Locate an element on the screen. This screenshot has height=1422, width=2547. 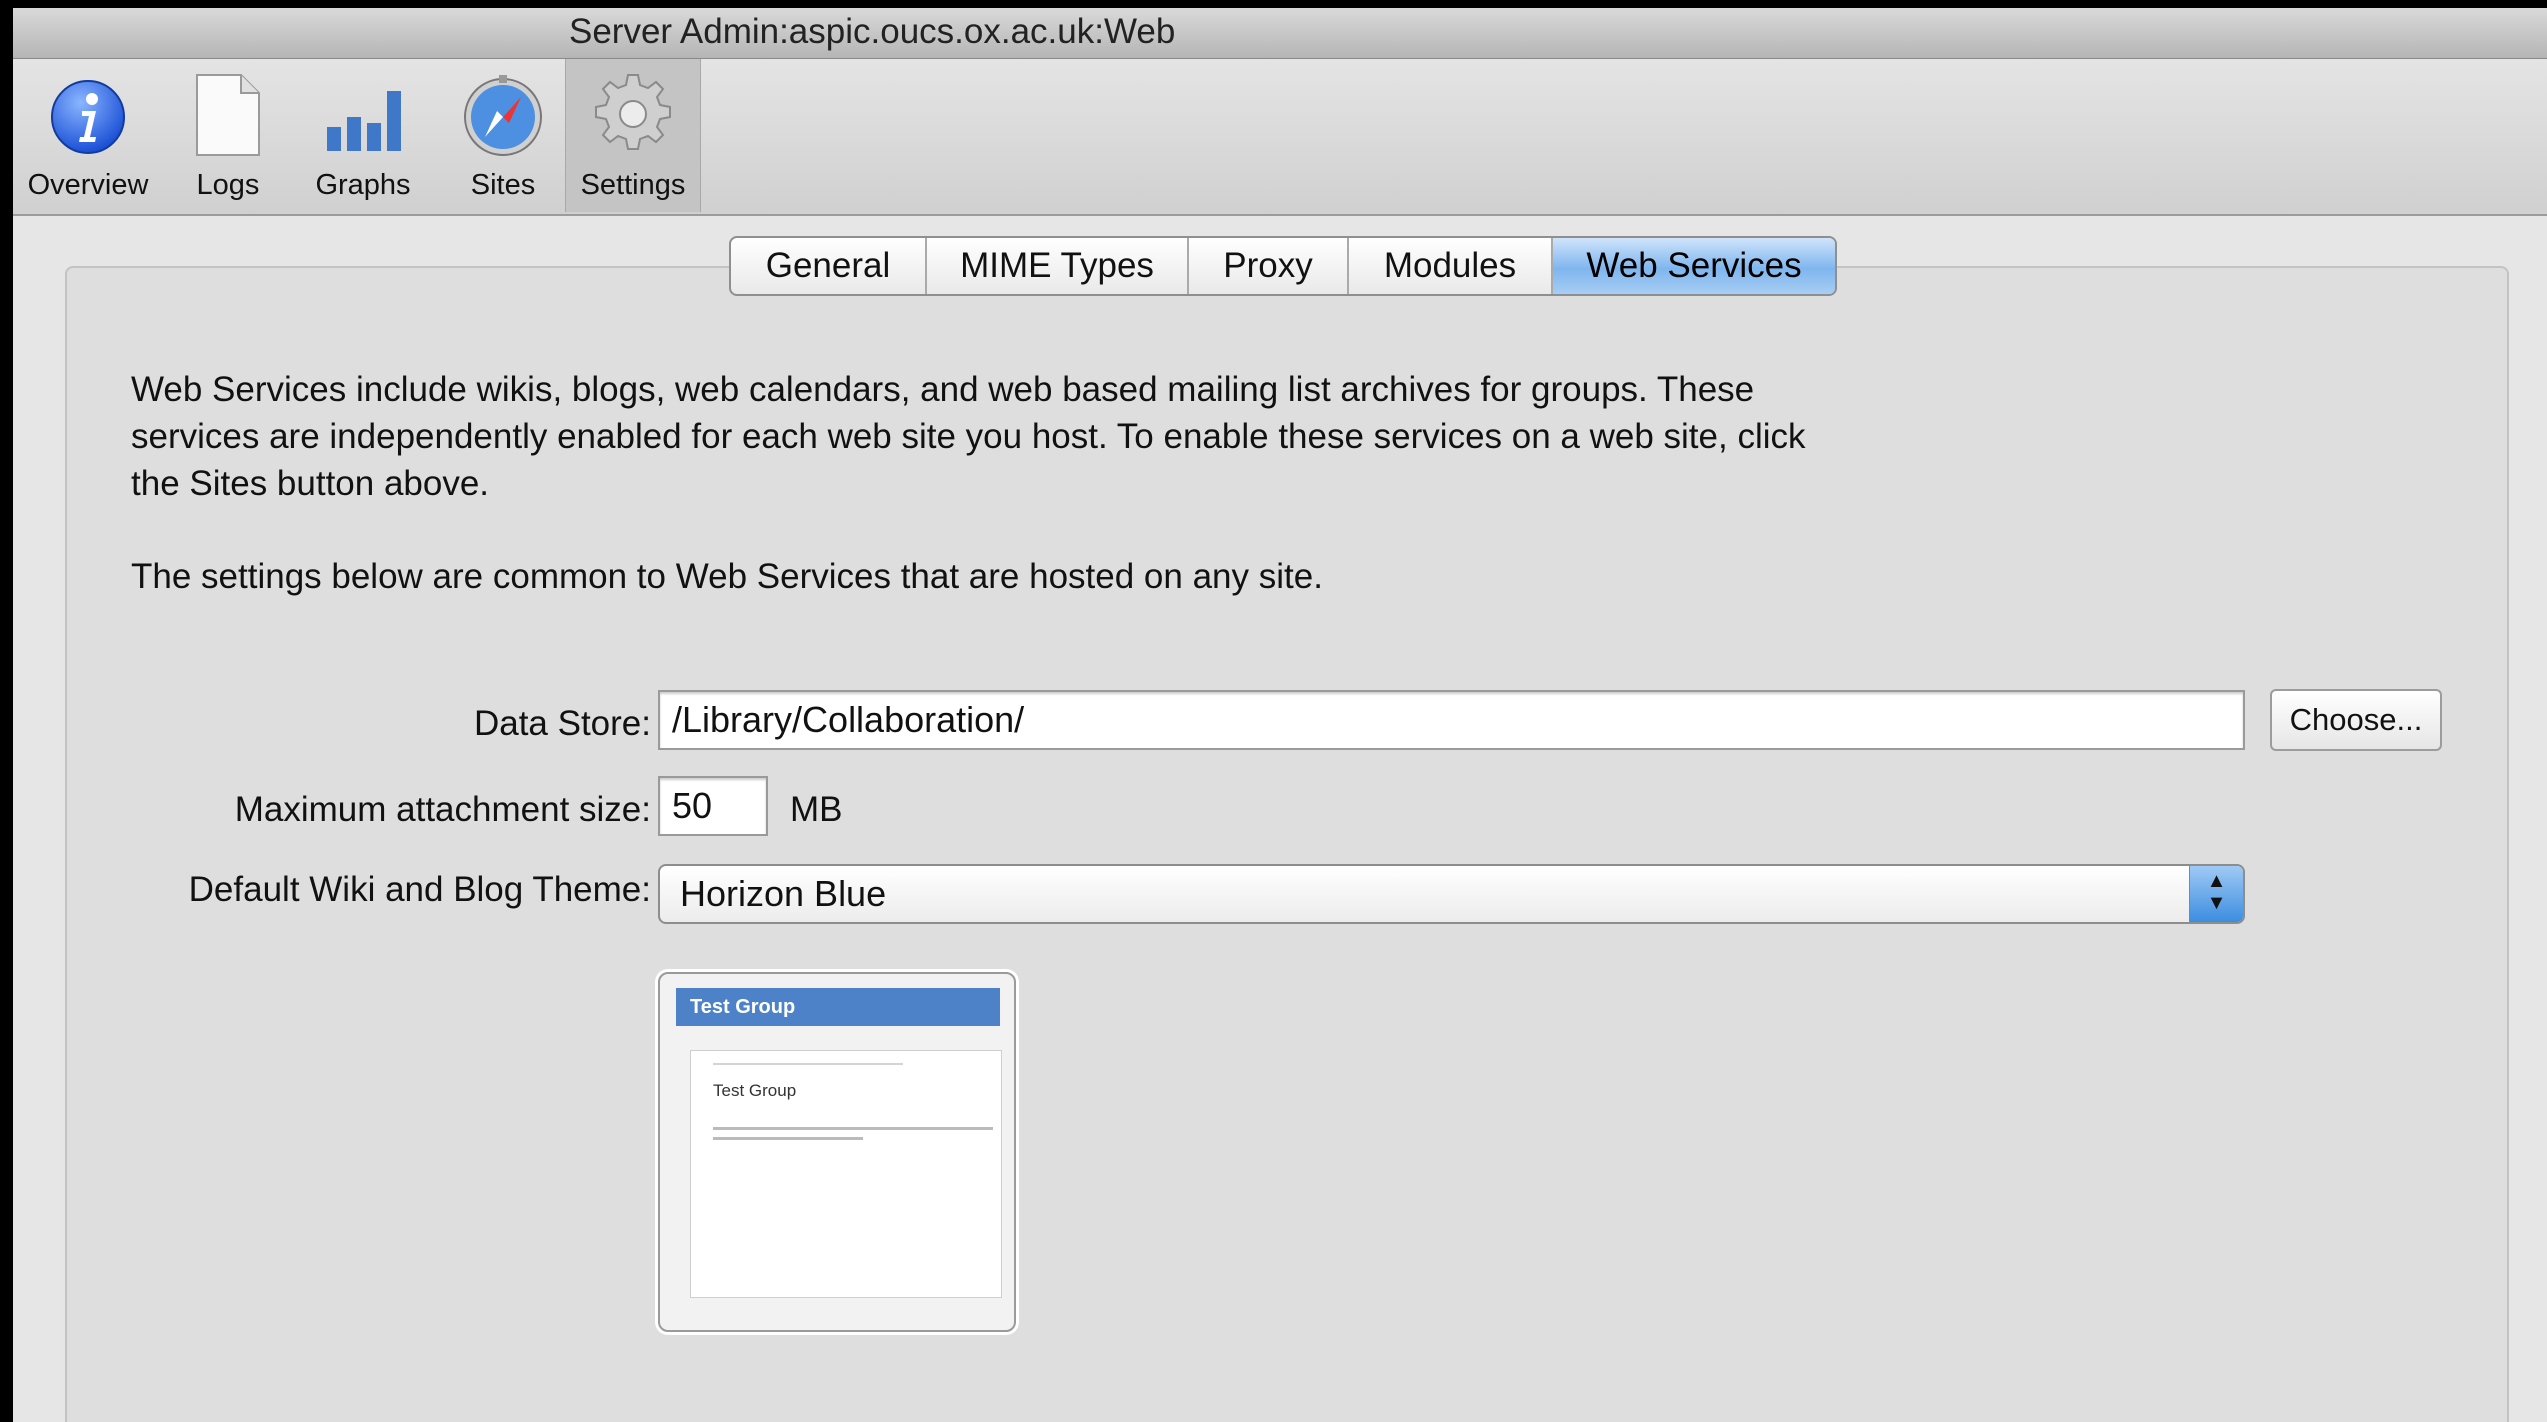
toolbar: Overview Logs Graphs Sites Settings is located at coordinates (1280, 137).